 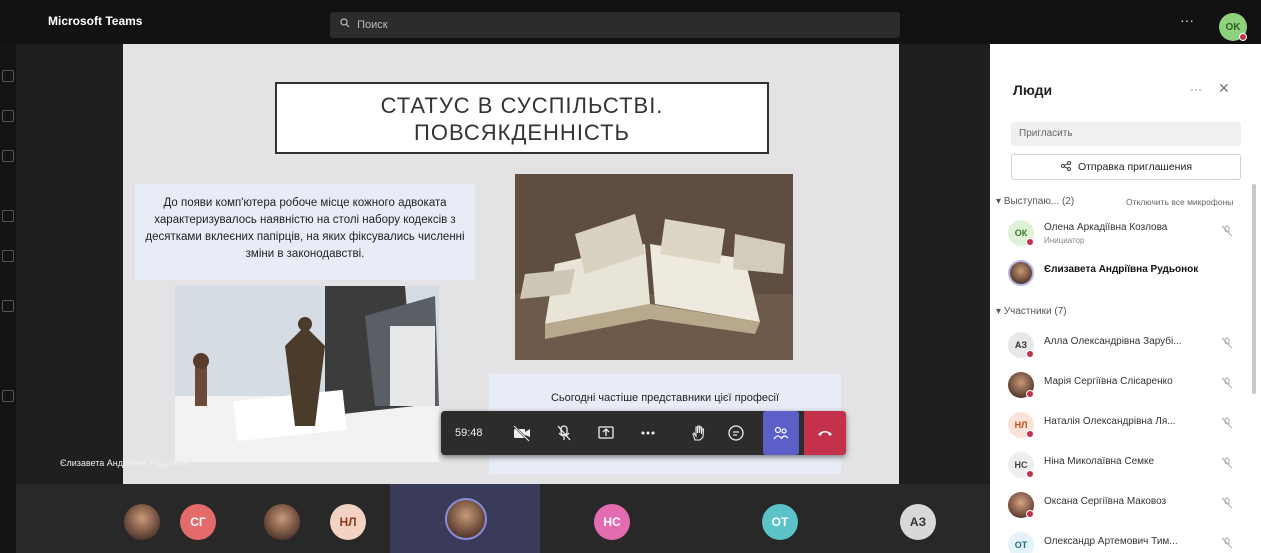 I want to click on avatar-initials: НС, so click(x=1021, y=465).